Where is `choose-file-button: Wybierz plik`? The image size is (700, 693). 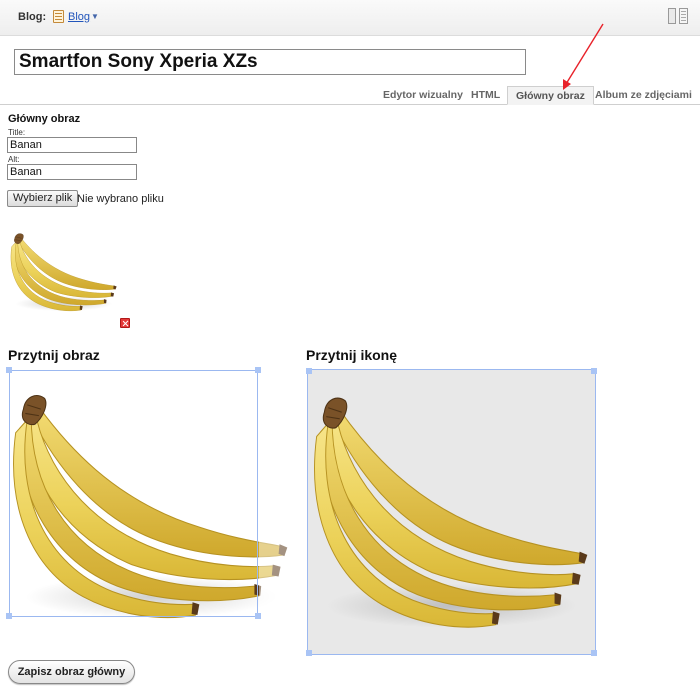 choose-file-button: Wybierz plik is located at coordinates (43, 198).